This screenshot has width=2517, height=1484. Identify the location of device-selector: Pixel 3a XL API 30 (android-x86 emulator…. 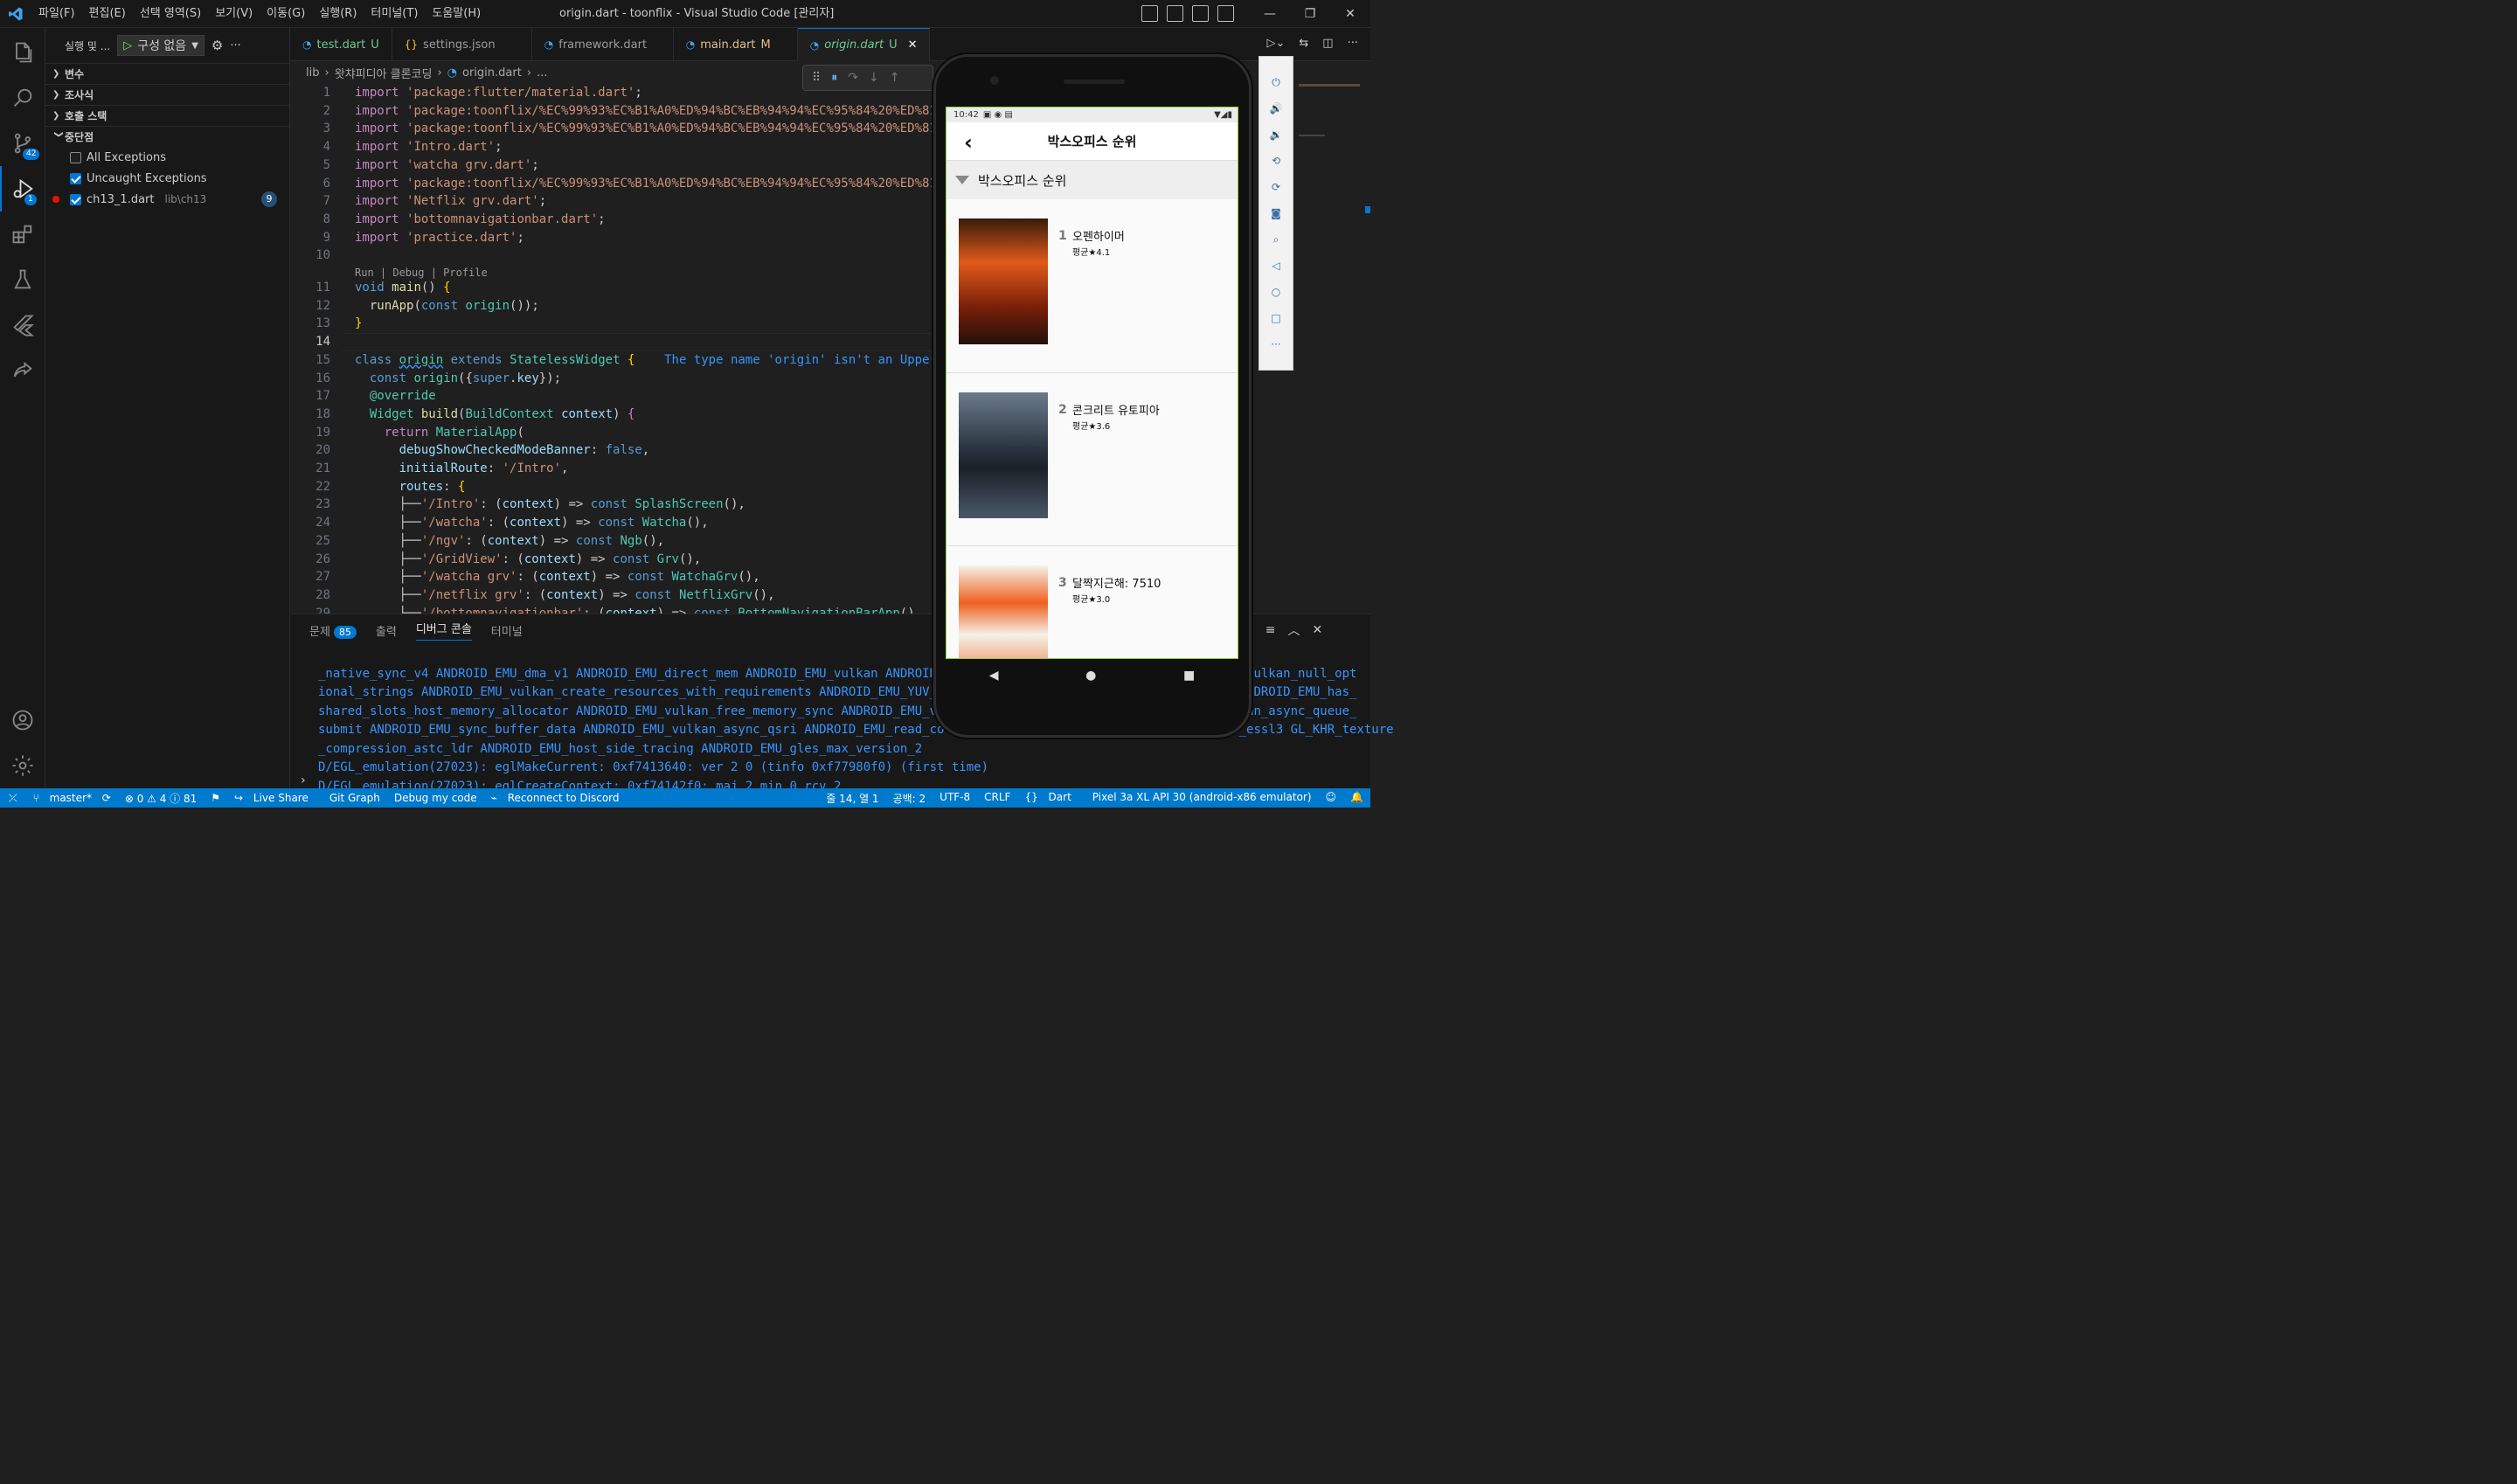
(1202, 798).